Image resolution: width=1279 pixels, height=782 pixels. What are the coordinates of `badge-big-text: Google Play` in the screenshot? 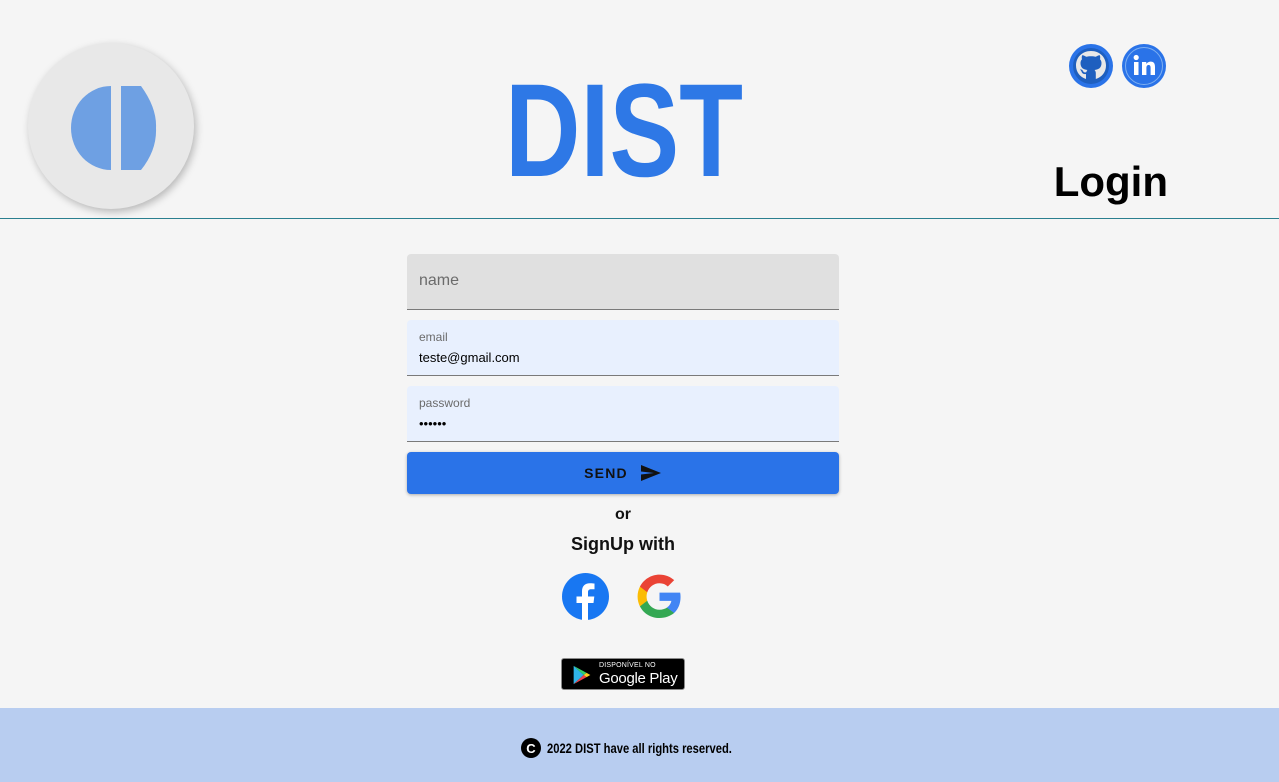 It's located at (638, 678).